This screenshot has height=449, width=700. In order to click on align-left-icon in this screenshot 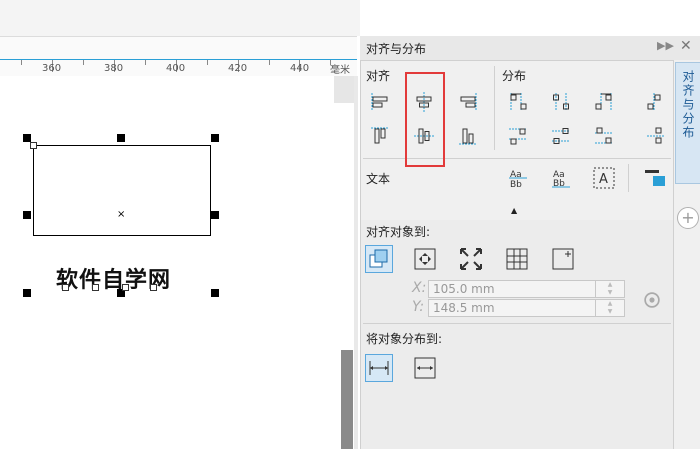, I will do `click(380, 102)`.